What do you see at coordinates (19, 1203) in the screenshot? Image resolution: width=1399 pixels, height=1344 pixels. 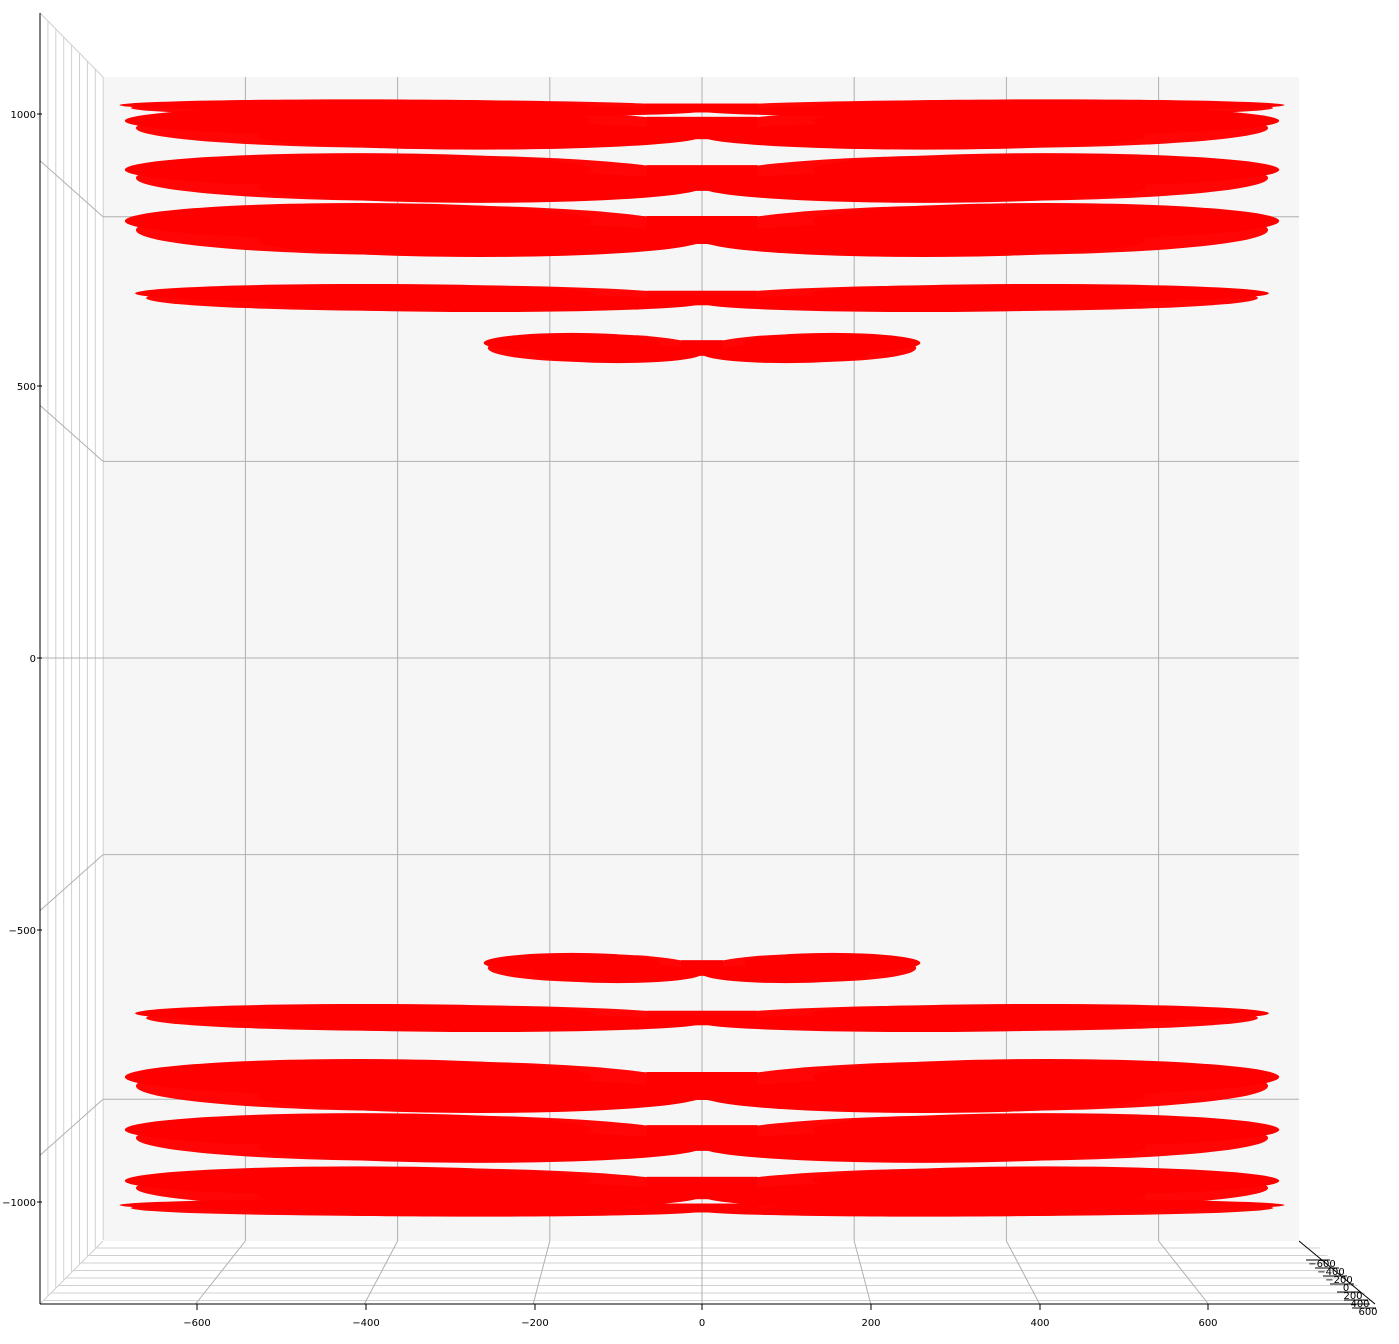 I see `z-tick-label: −1000` at bounding box center [19, 1203].